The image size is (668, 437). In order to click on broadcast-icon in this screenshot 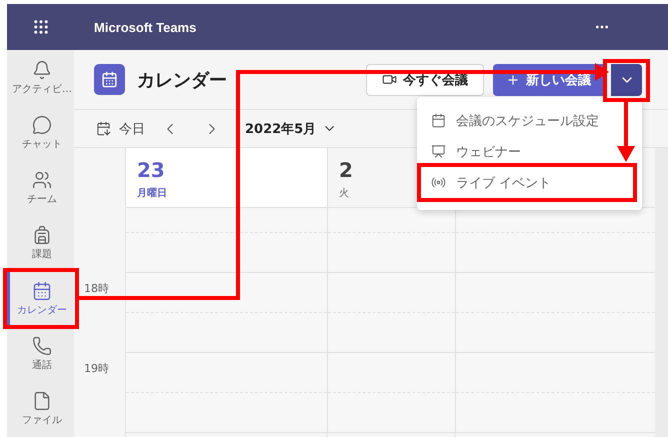, I will do `click(438, 182)`.